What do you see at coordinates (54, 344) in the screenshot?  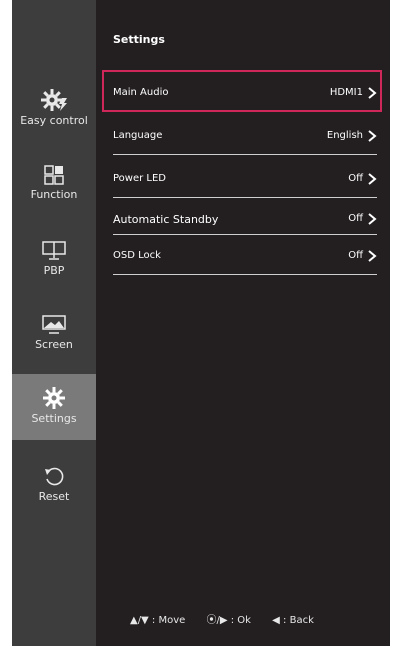 I see `sidebar-item-label: Screen` at bounding box center [54, 344].